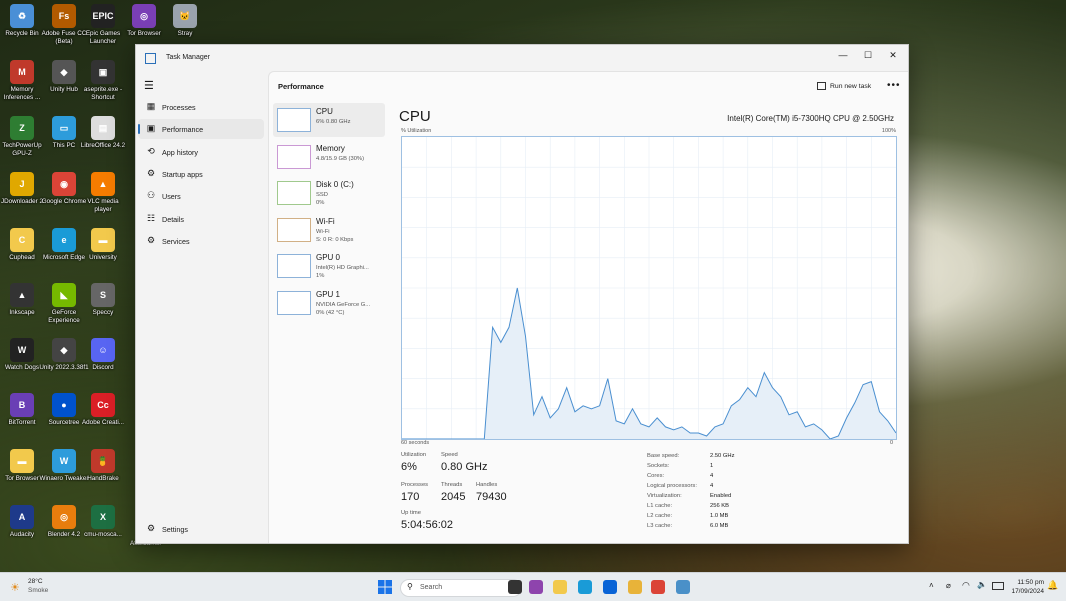 The image size is (1066, 601). I want to click on volume-icon: 🔈, so click(982, 584).